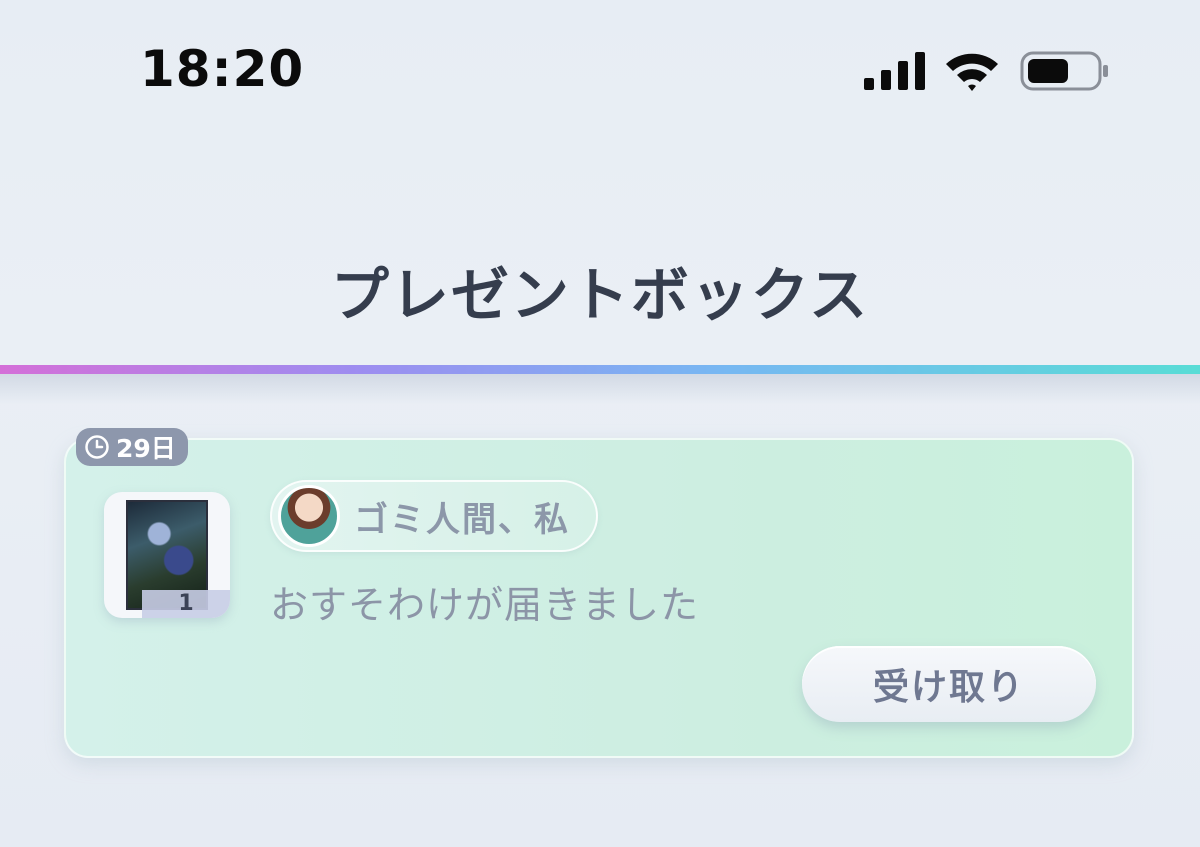 This screenshot has height=847, width=1200. What do you see at coordinates (485, 605) in the screenshot?
I see `gift-message: おすそわけが届きました` at bounding box center [485, 605].